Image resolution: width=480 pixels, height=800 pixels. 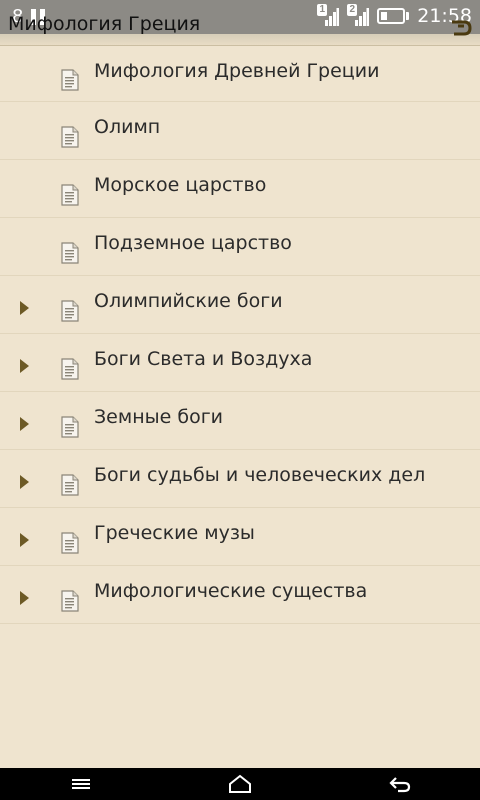 What do you see at coordinates (193, 243) in the screenshot?
I see `list-item-label: Подземное царство` at bounding box center [193, 243].